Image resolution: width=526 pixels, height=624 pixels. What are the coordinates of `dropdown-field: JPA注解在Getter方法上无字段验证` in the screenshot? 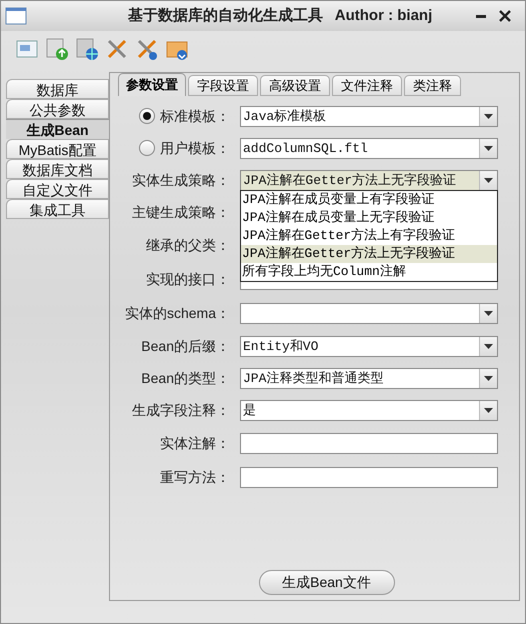 It's located at (369, 180).